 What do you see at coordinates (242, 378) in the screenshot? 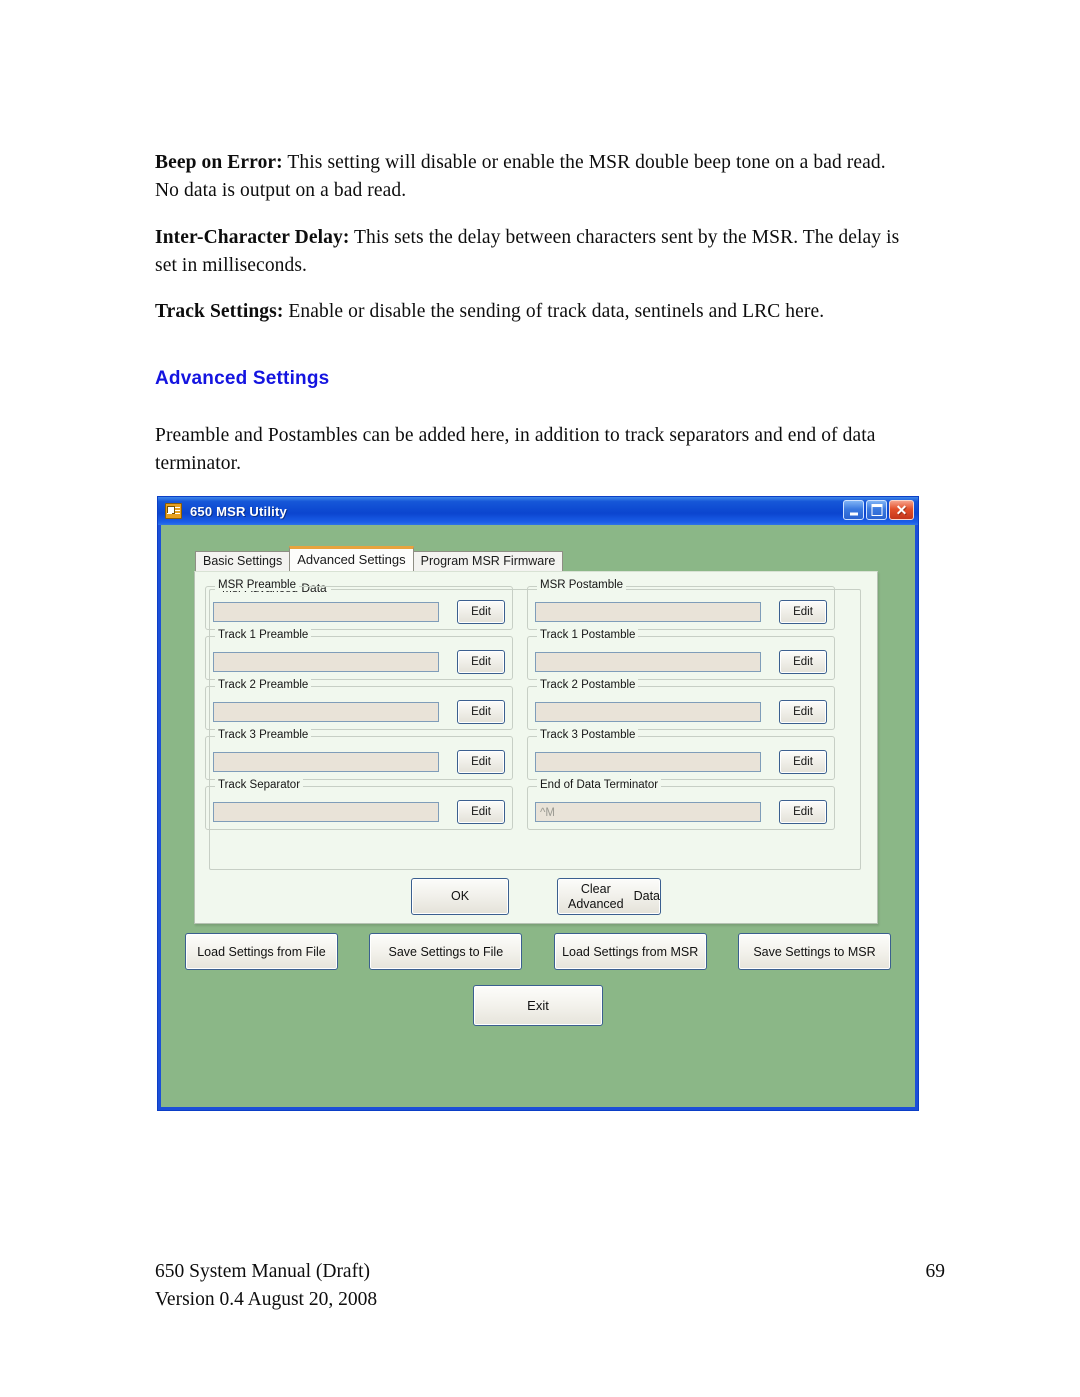
I see `section-heading-advanced-settings: Advanced Settings` at bounding box center [242, 378].